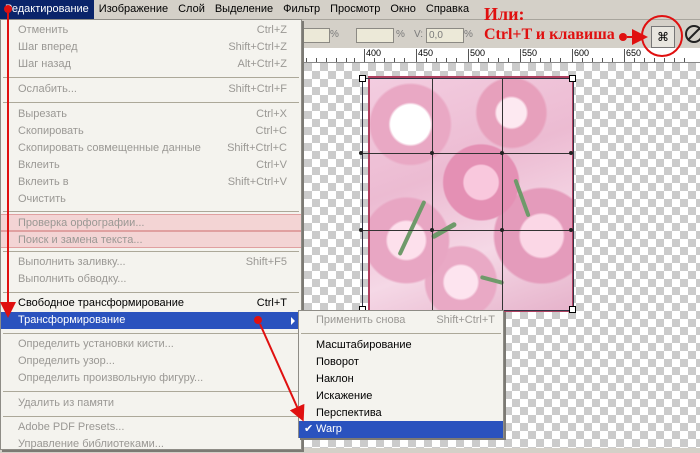 The image size is (700, 453). Describe the element at coordinates (191, 9) in the screenshot. I see `menu-layer: Слой` at that location.